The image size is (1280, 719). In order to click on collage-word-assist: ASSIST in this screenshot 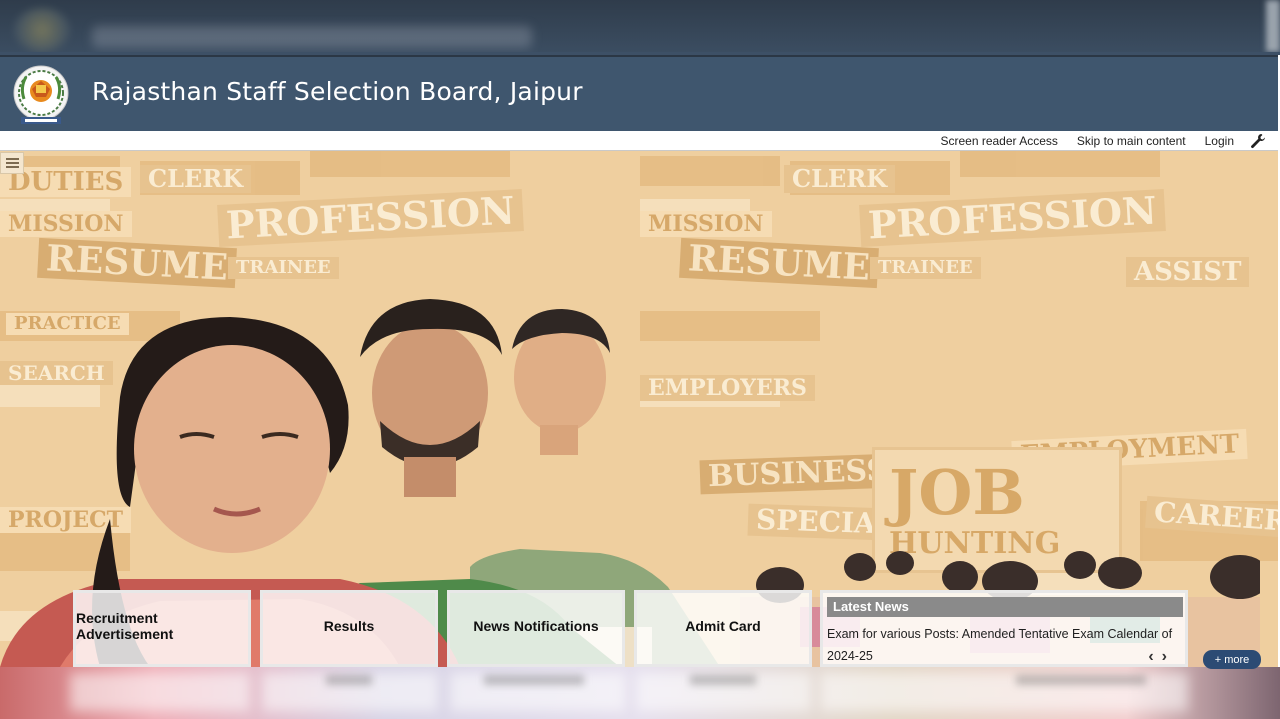, I will do `click(1188, 272)`.